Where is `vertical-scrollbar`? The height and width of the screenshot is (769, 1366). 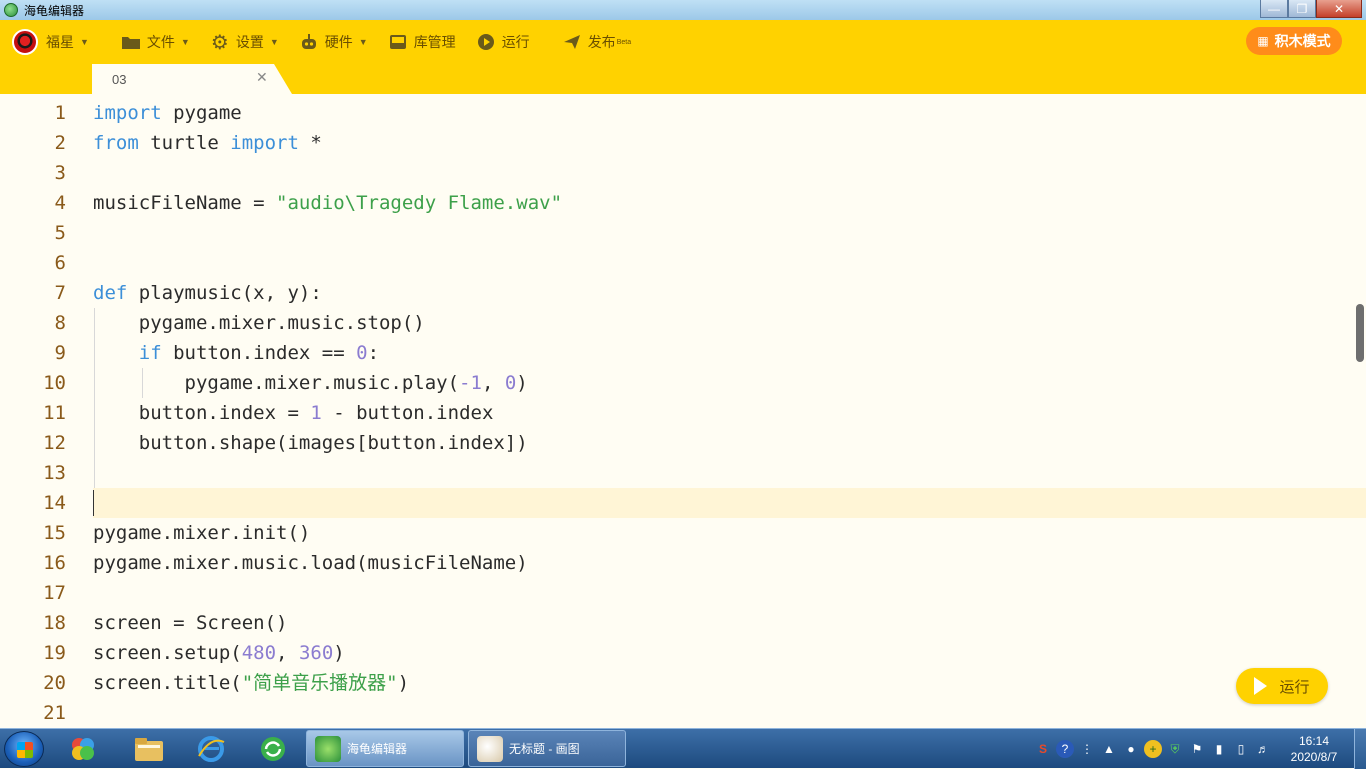
vertical-scrollbar is located at coordinates (1360, 333).